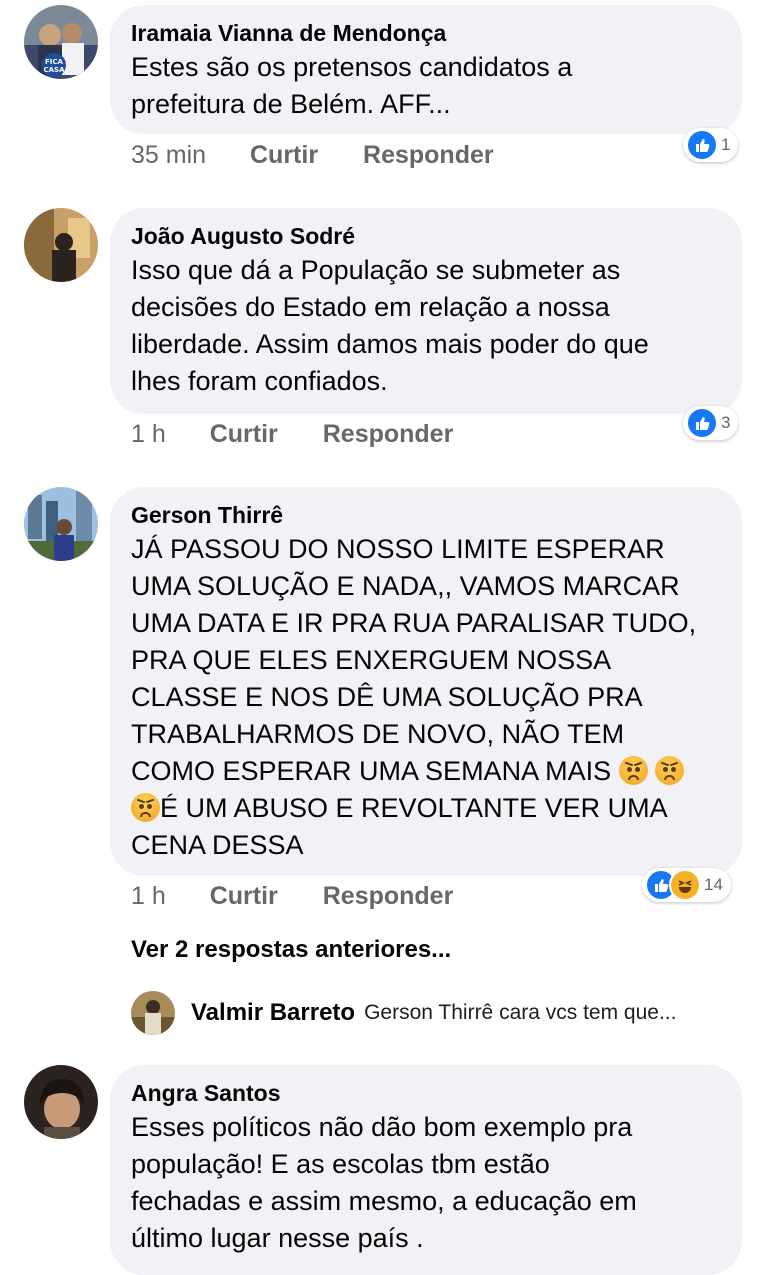 Image resolution: width=766 pixels, height=1275 pixels. Describe the element at coordinates (387, 697) in the screenshot. I see `comment-text-line: CLASSE E NOS DÊ UMA SOLUÇÃO PRA` at that location.